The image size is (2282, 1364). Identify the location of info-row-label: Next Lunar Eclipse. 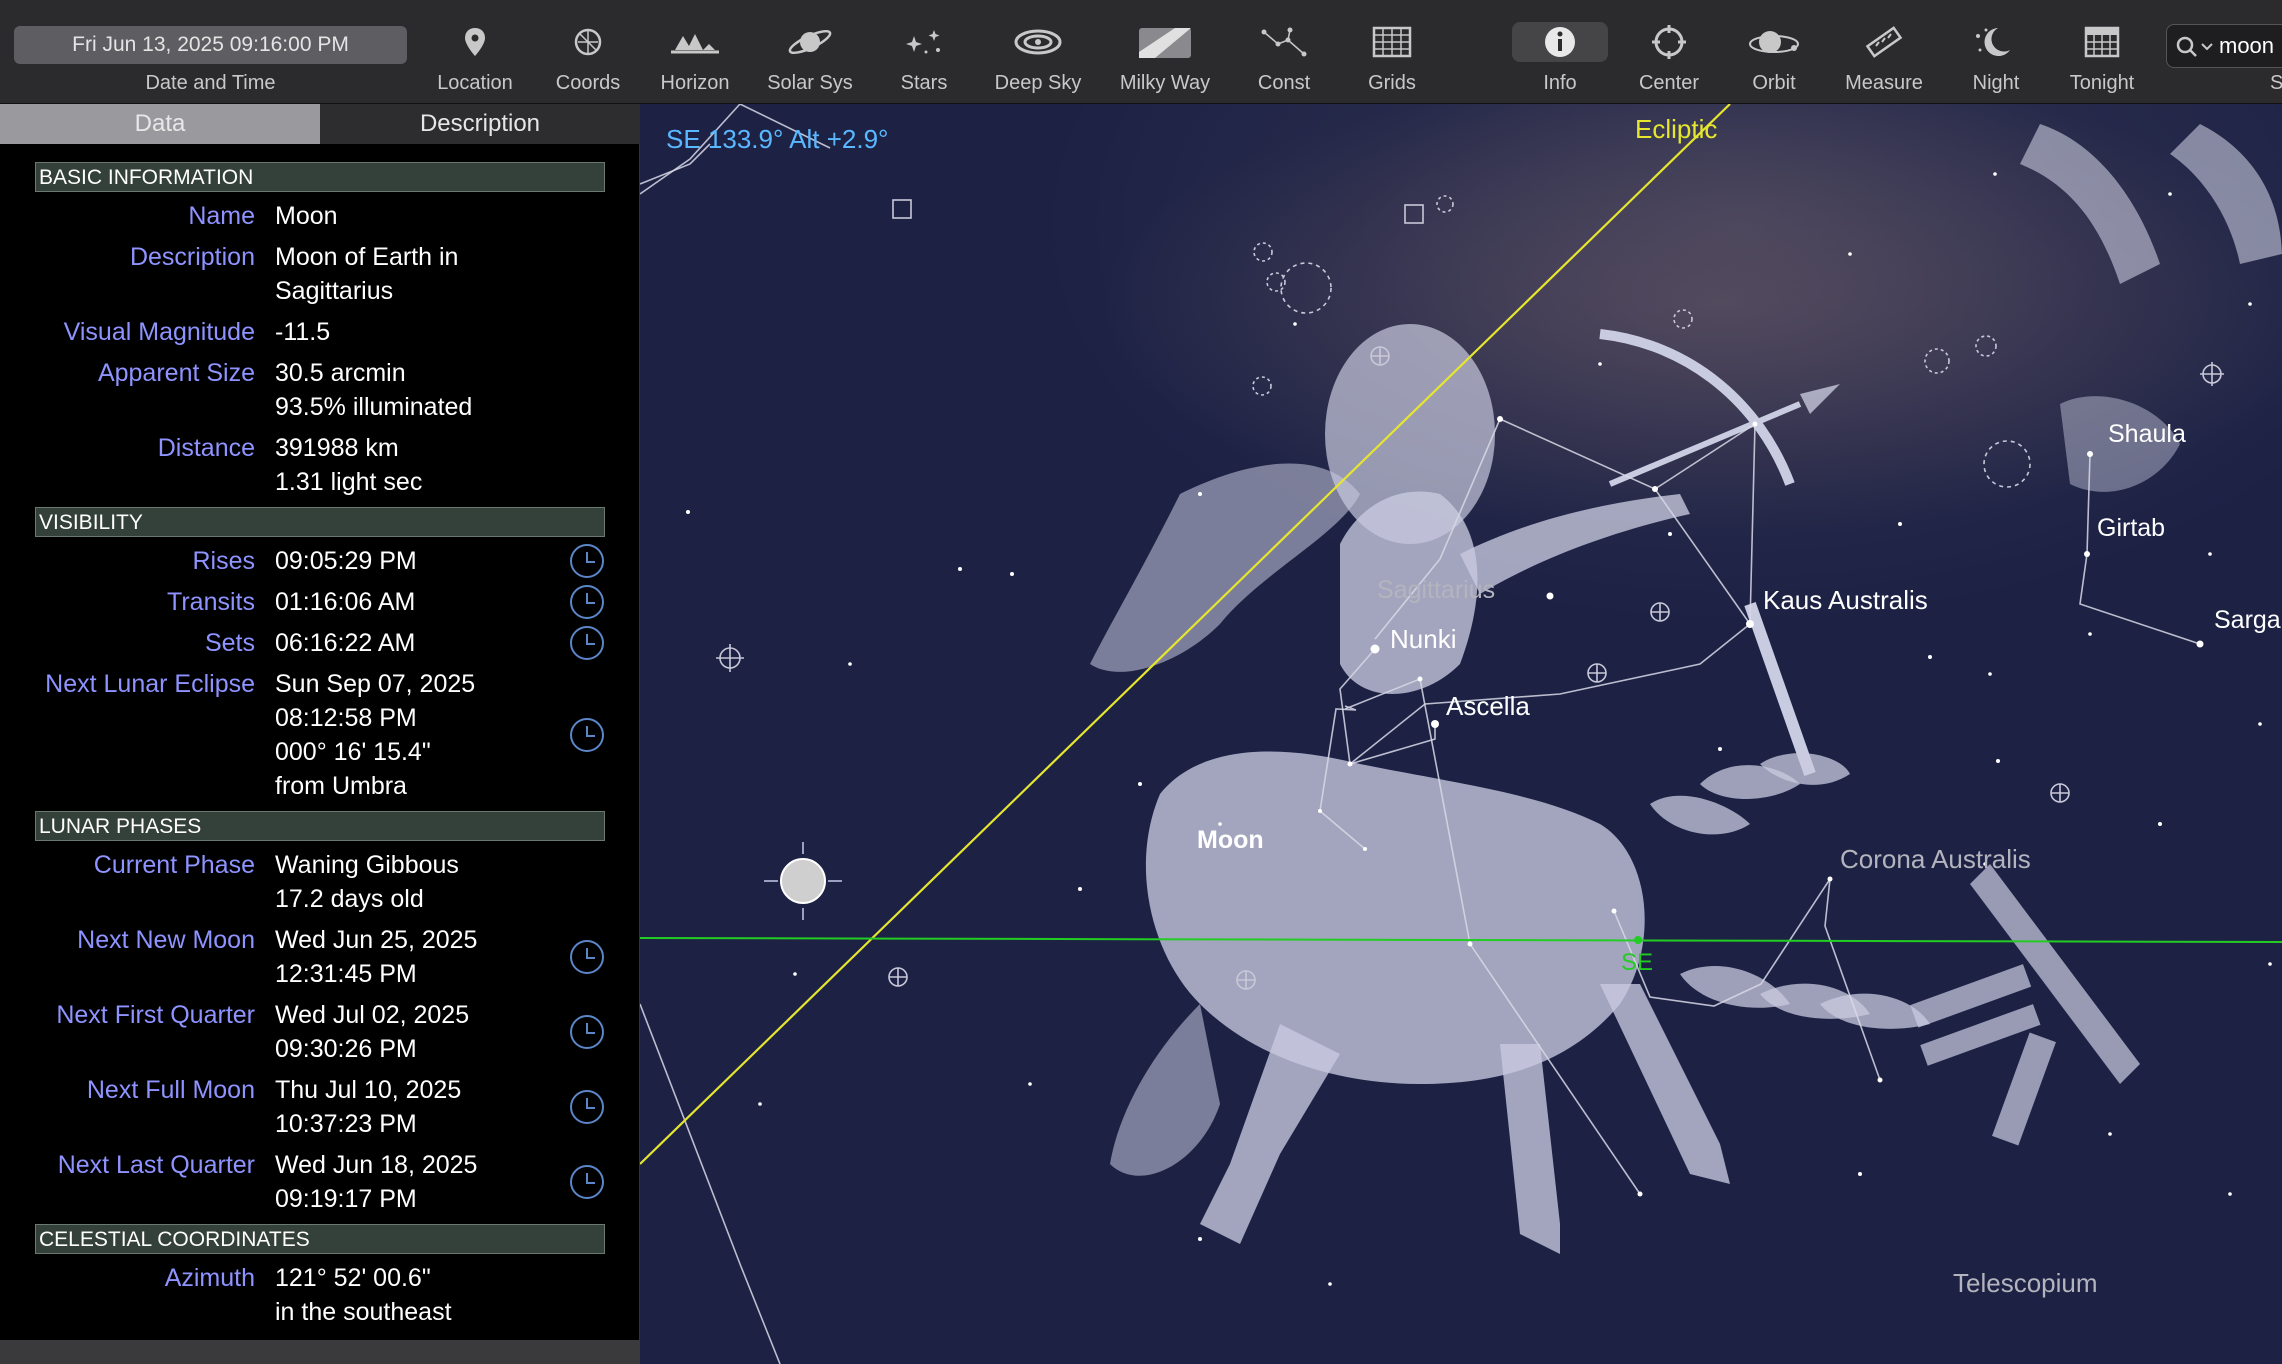
(150, 684).